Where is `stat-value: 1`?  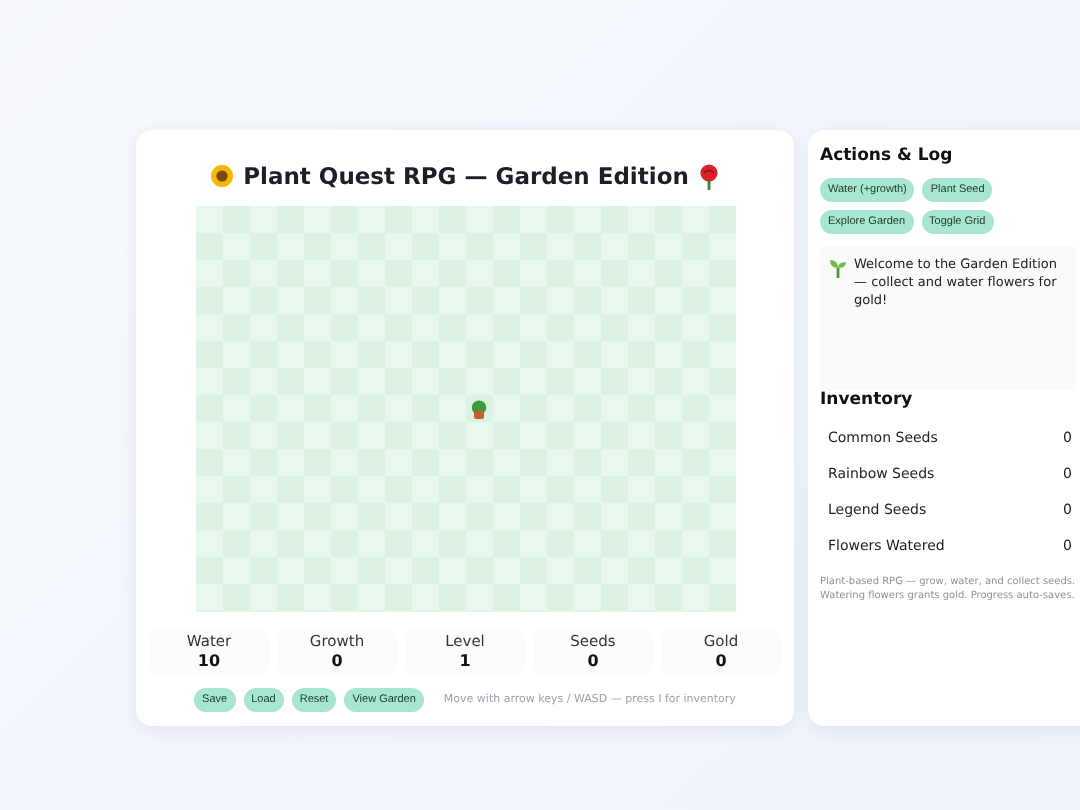 stat-value: 1 is located at coordinates (465, 660).